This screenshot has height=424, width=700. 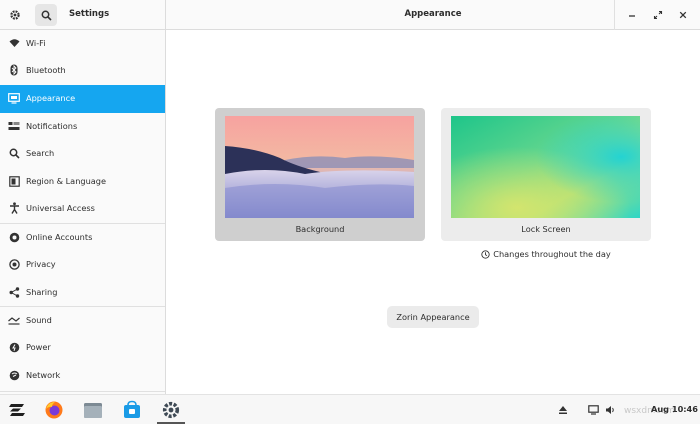 I want to click on firefox-button, so click(x=54, y=410).